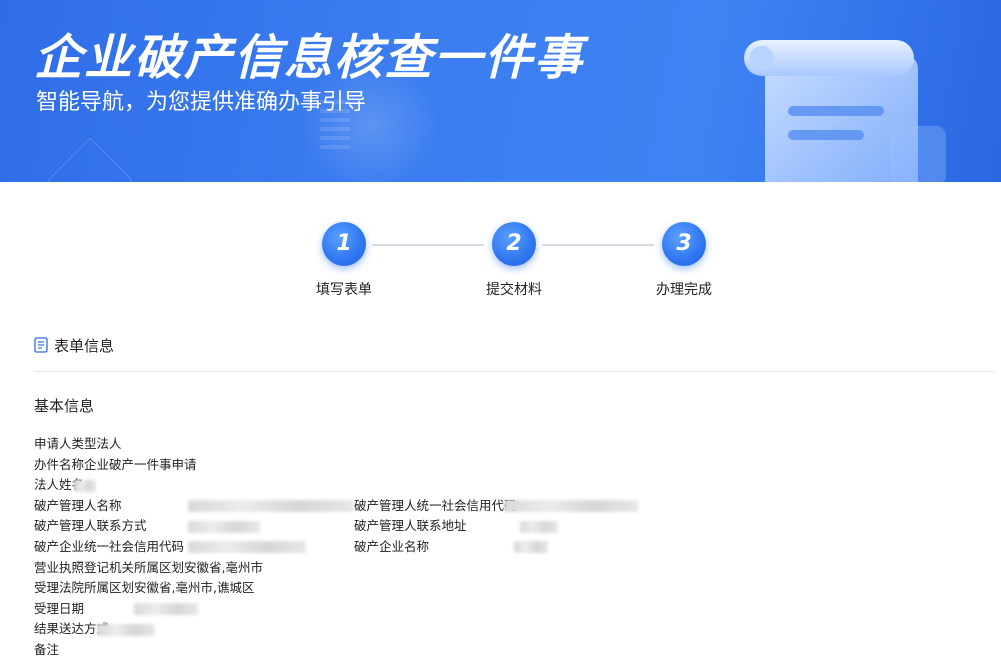  I want to click on field-value: 安徽省,亳州市,谯城区, so click(194, 588).